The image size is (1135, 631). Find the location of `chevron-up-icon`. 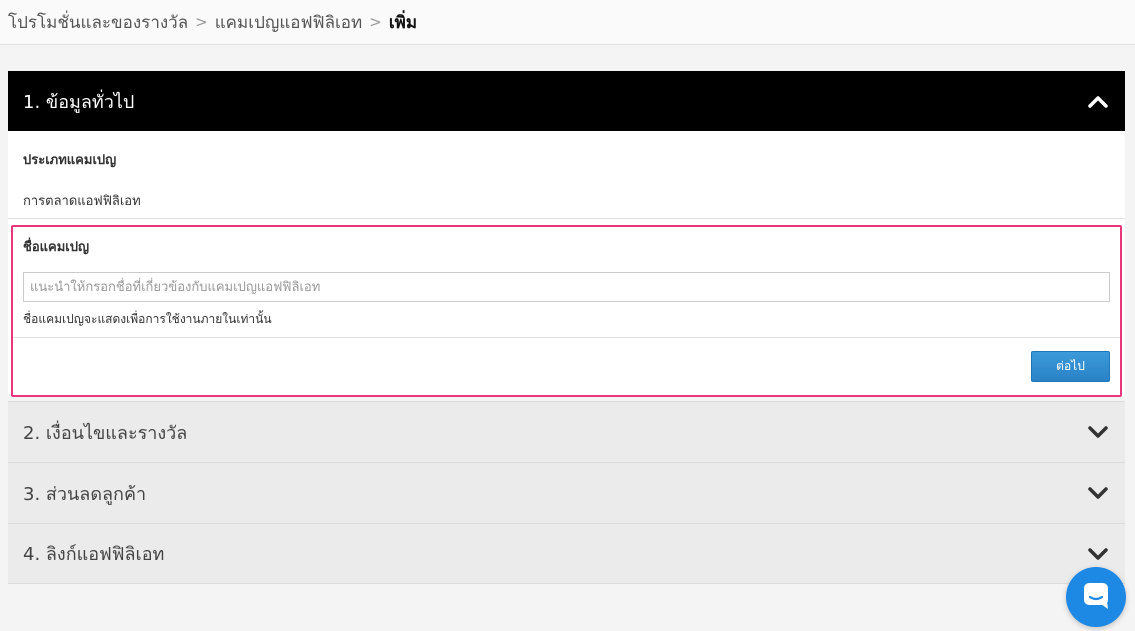

chevron-up-icon is located at coordinates (1098, 101).